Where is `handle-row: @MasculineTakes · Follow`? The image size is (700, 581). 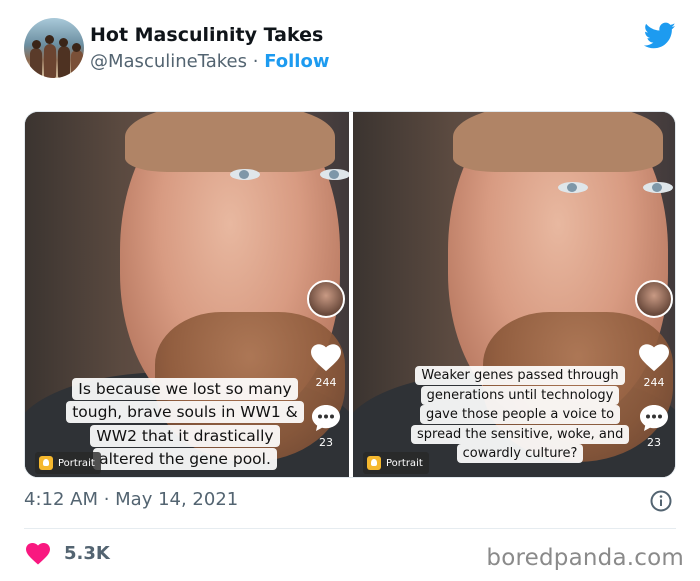 handle-row: @MasculineTakes · Follow is located at coordinates (209, 61).